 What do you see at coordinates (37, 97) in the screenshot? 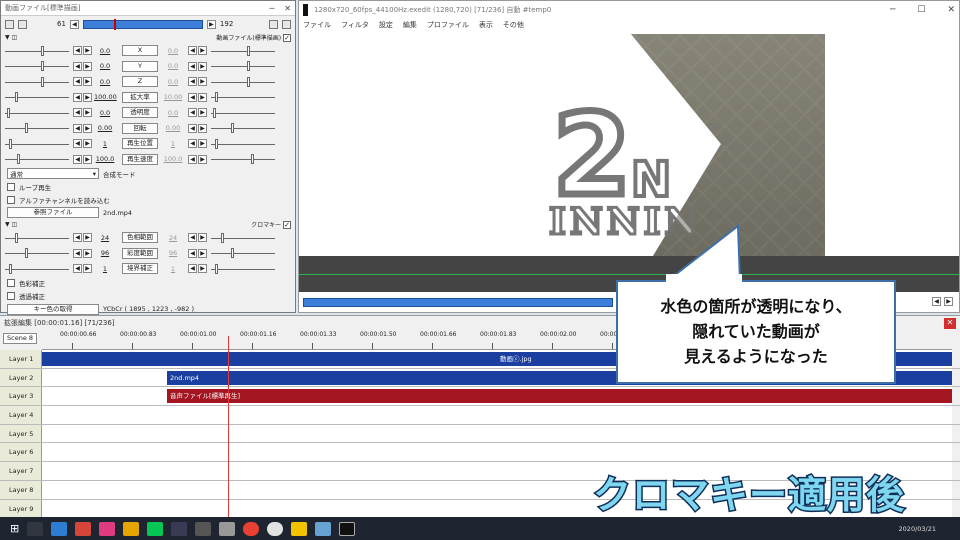
I see `param-3-slider` at bounding box center [37, 97].